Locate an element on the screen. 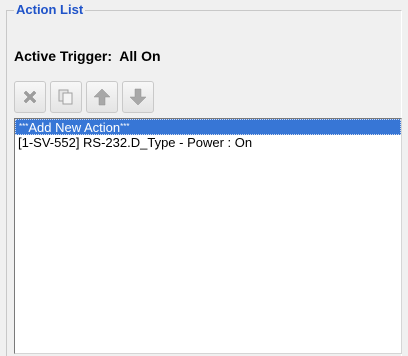  list-item: [1-SV-552] RS-232.D_Type - Power : On is located at coordinates (208, 143).